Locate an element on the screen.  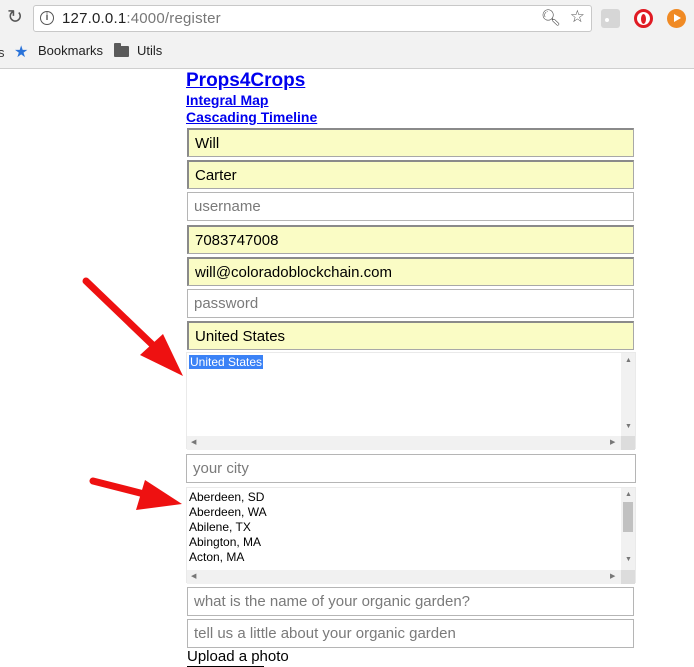
annotation-arrow-city is located at coordinates (135, 493).